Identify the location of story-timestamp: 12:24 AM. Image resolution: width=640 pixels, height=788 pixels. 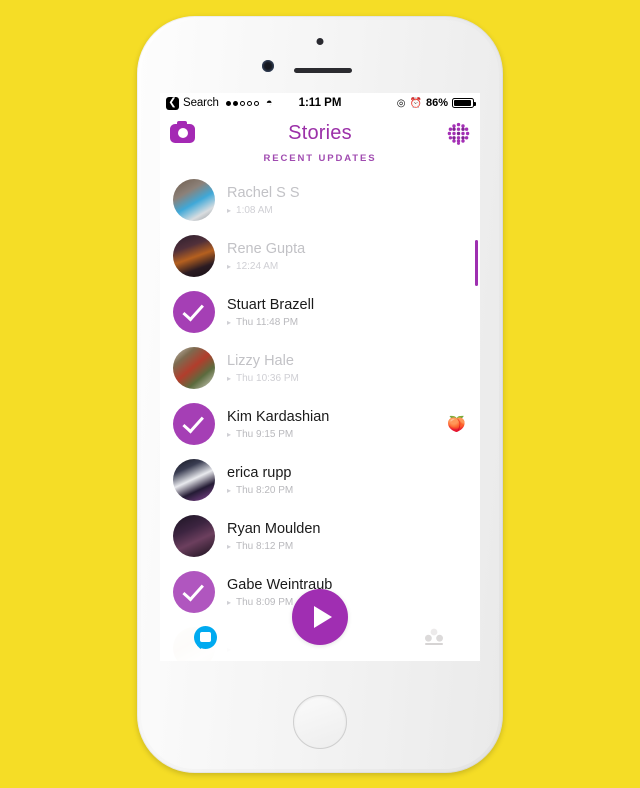
(257, 266).